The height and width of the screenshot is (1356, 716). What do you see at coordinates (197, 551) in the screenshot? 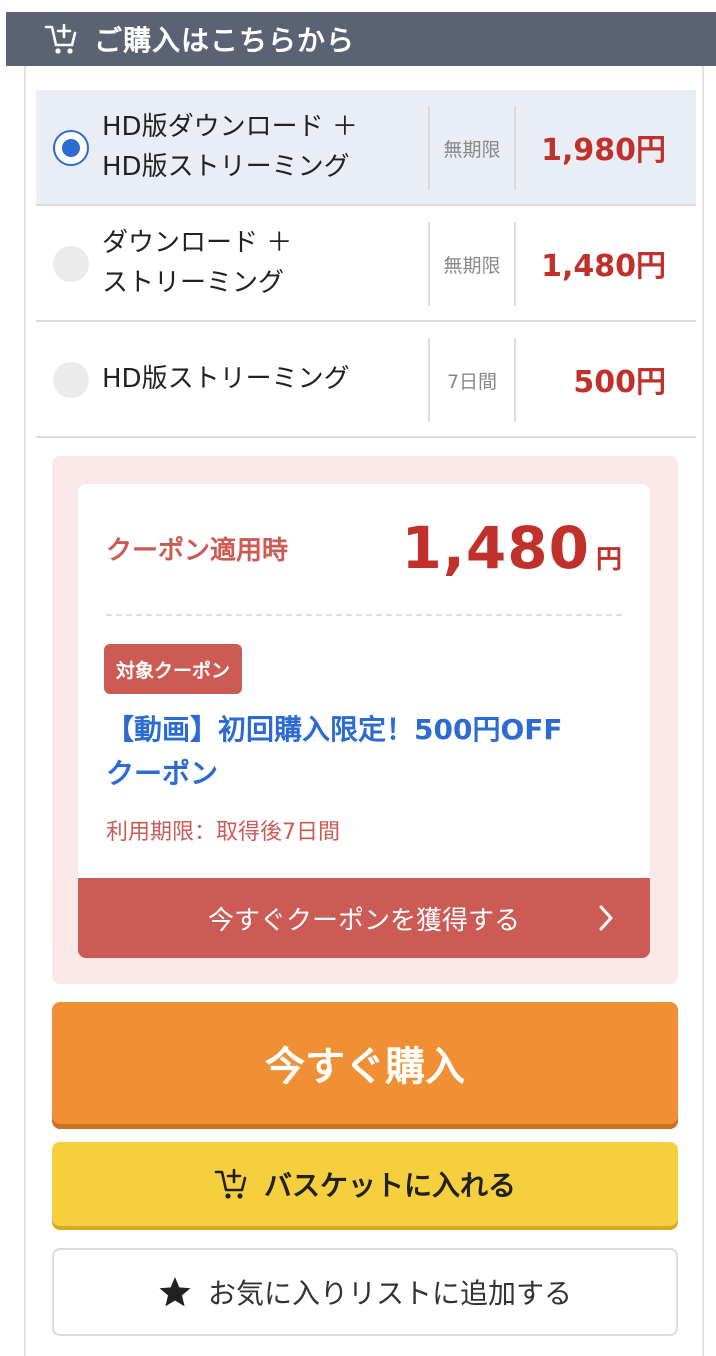
I see `coupon-price-label: クーポン適用時` at bounding box center [197, 551].